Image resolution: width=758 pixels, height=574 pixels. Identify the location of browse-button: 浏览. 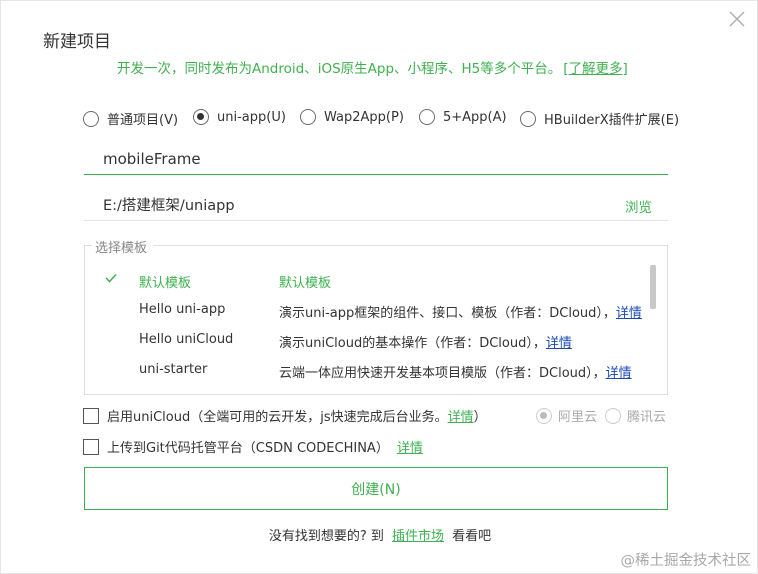
(638, 206).